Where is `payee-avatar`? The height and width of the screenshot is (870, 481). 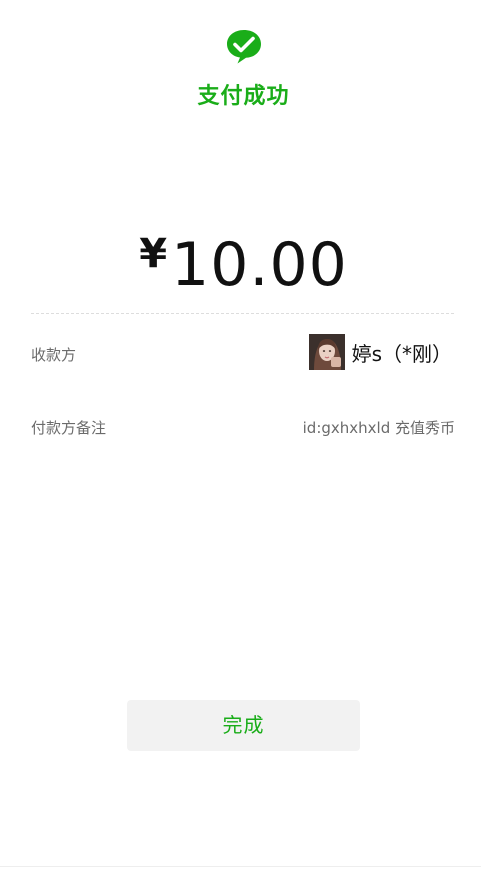 payee-avatar is located at coordinates (326, 352).